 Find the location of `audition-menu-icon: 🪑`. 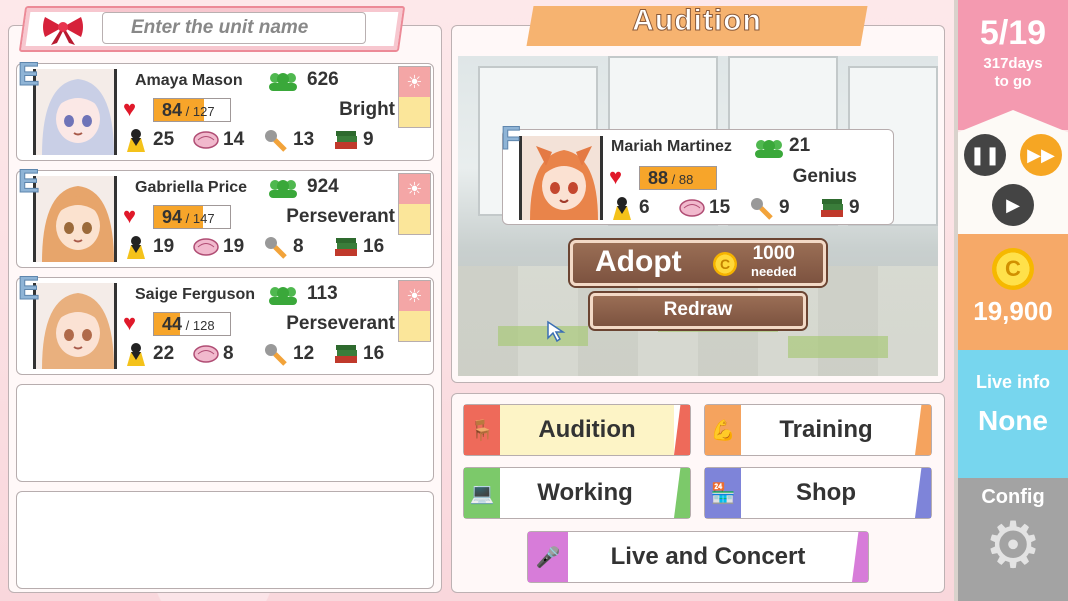

audition-menu-icon: 🪑 is located at coordinates (482, 430).